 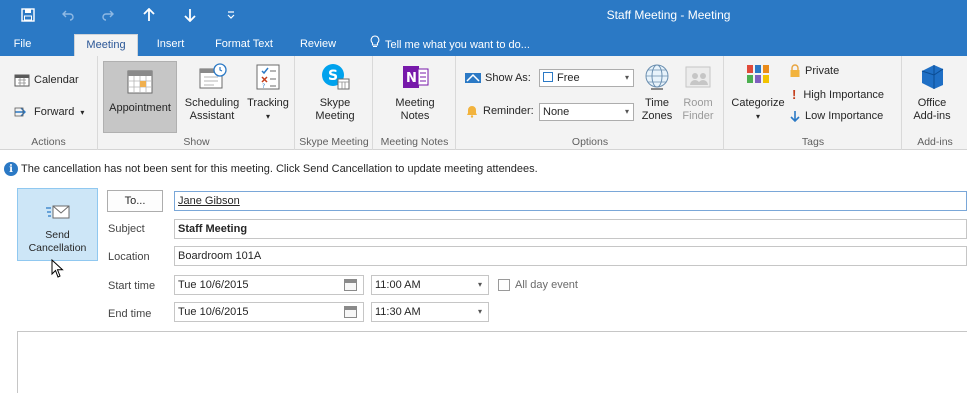 I want to click on categorize-label: Categorize, so click(x=758, y=103).